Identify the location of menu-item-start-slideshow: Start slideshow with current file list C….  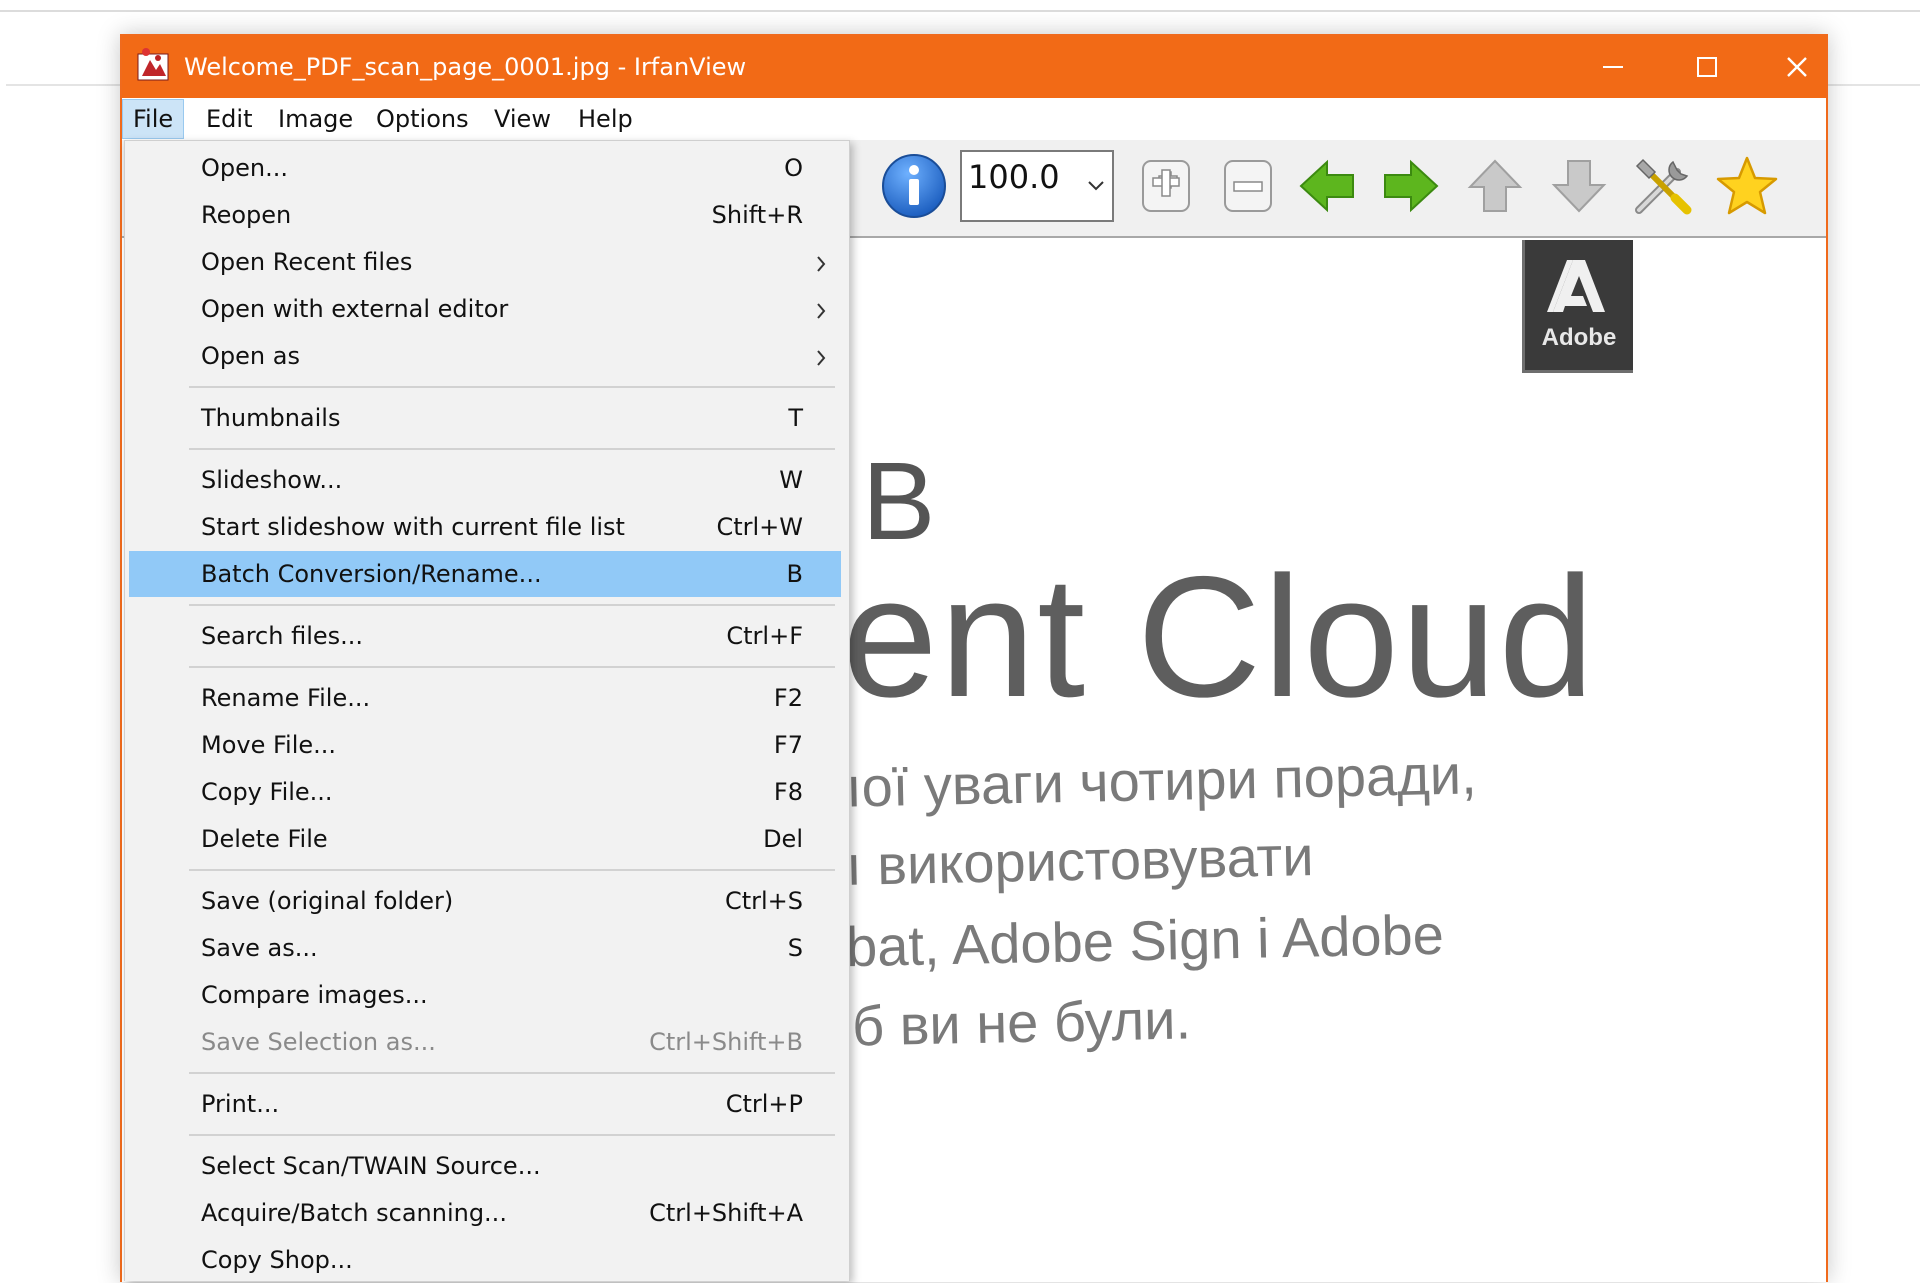
(485, 527).